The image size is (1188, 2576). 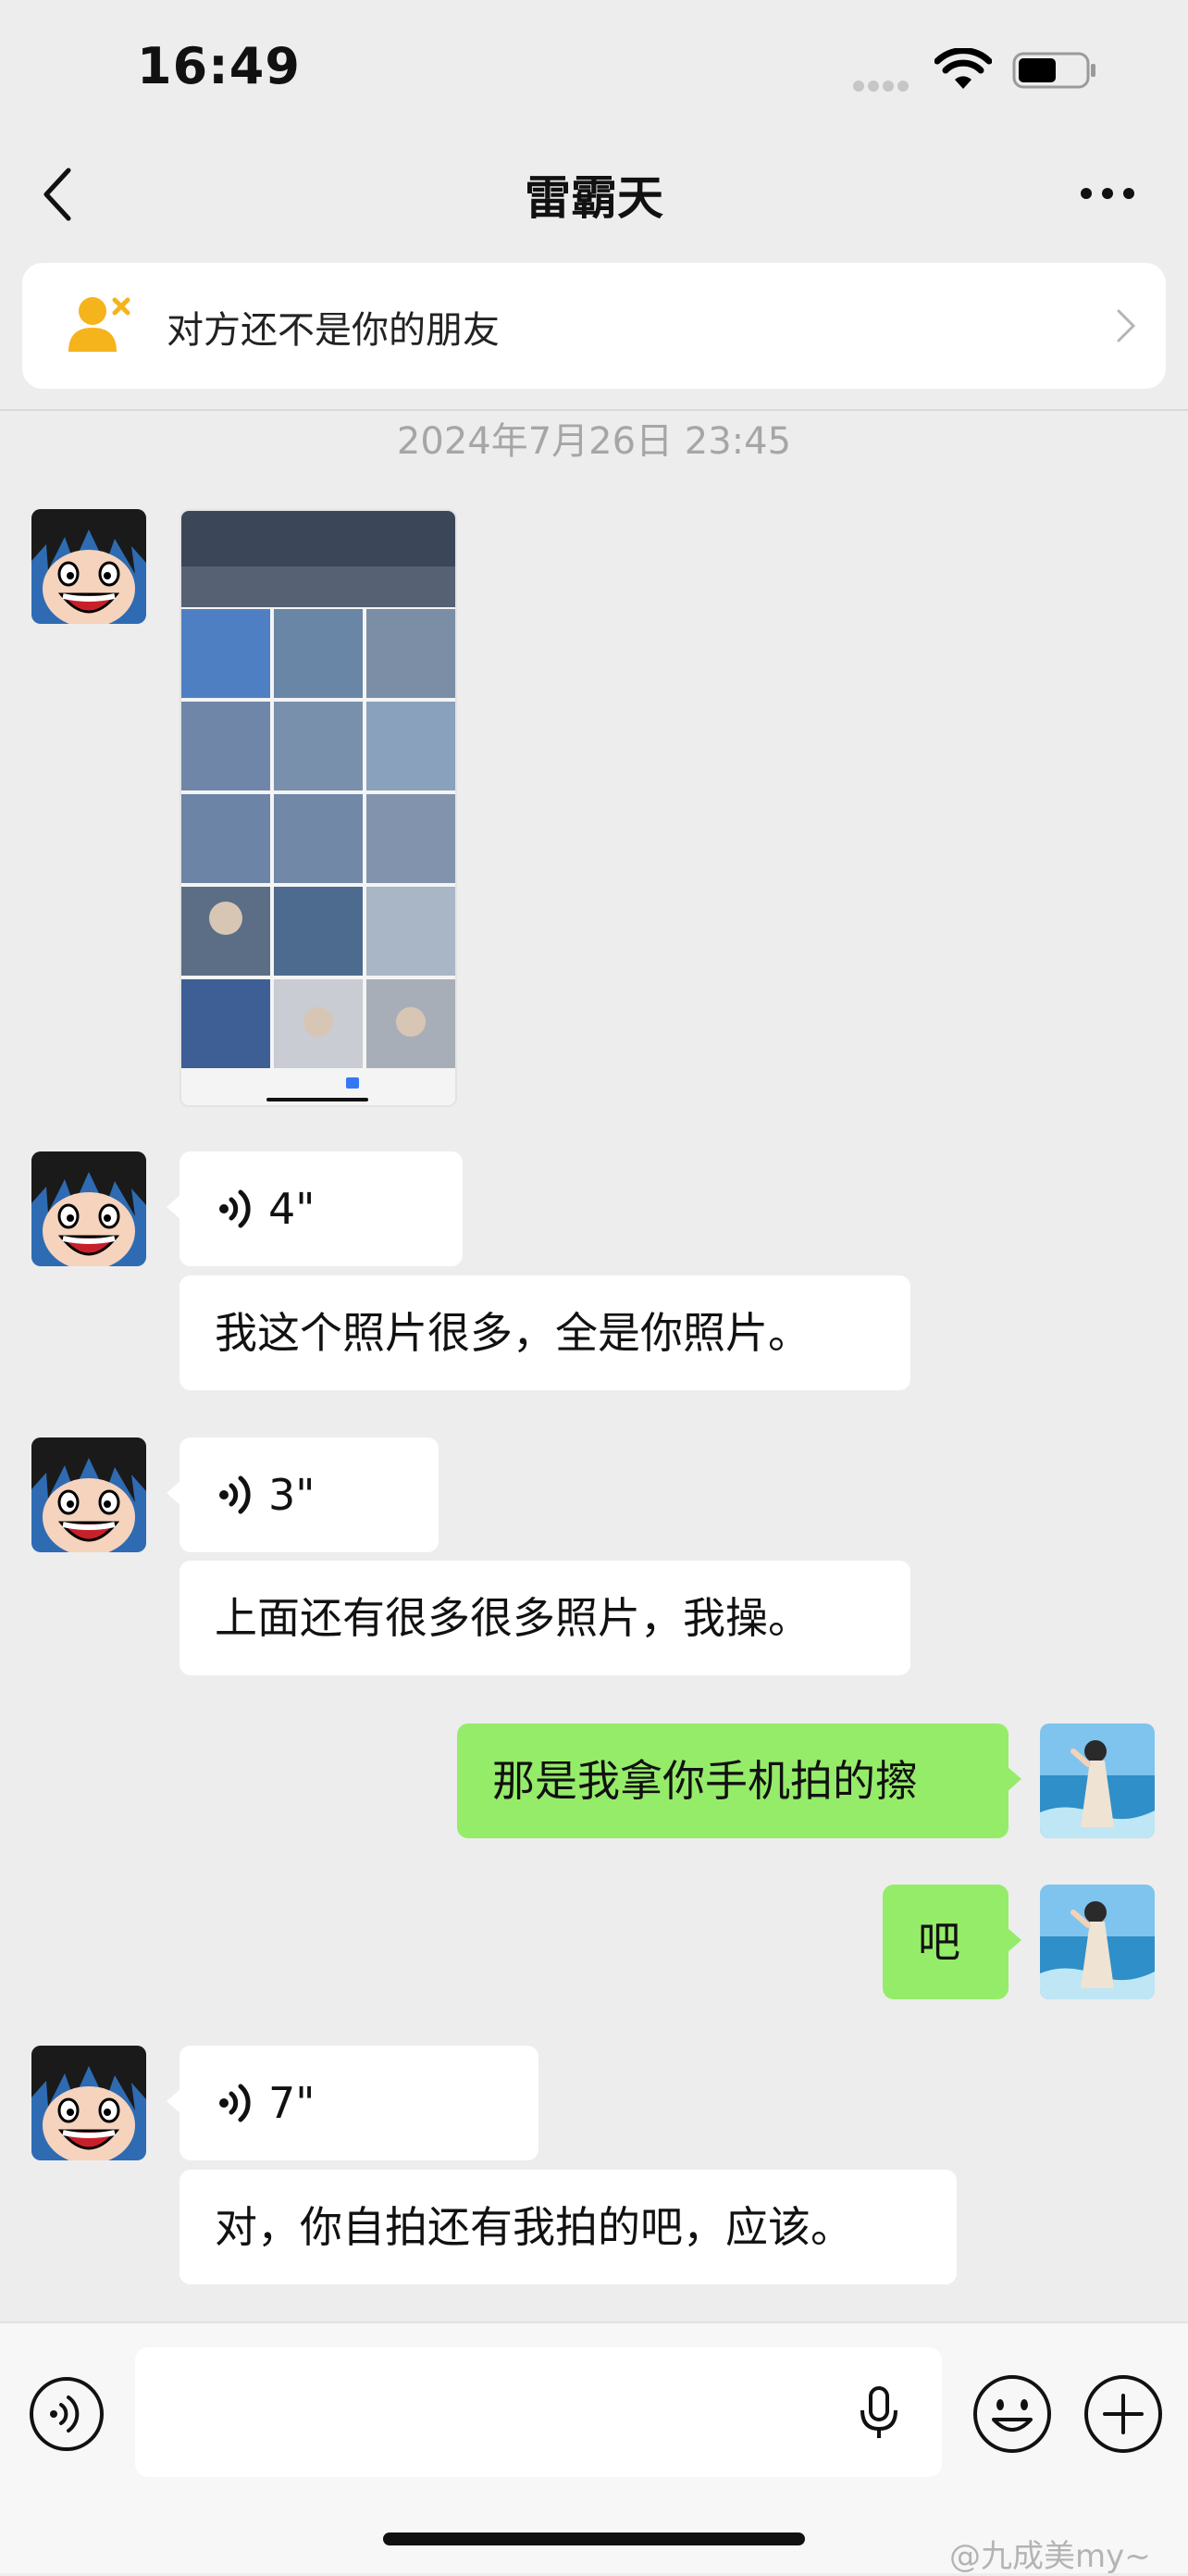 What do you see at coordinates (594, 69) in the screenshot?
I see `status-bar: 16:49` at bounding box center [594, 69].